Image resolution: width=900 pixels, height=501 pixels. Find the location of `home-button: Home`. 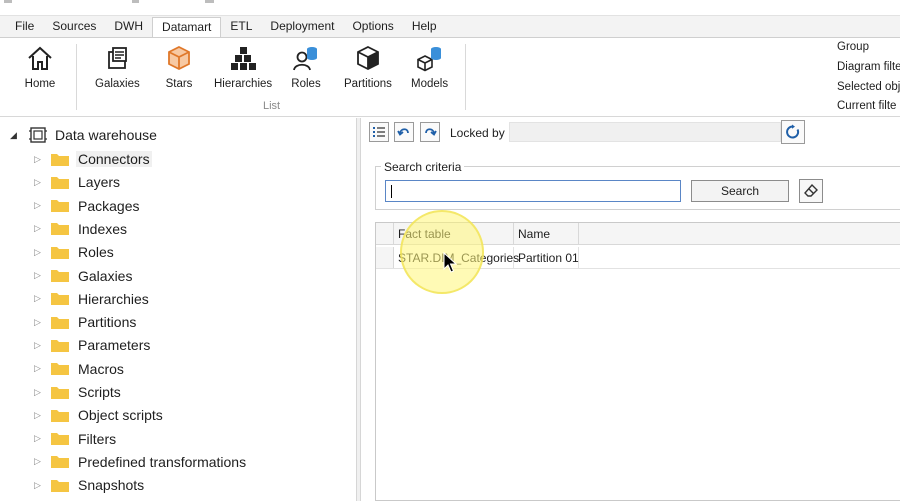

home-button: Home is located at coordinates (40, 66).